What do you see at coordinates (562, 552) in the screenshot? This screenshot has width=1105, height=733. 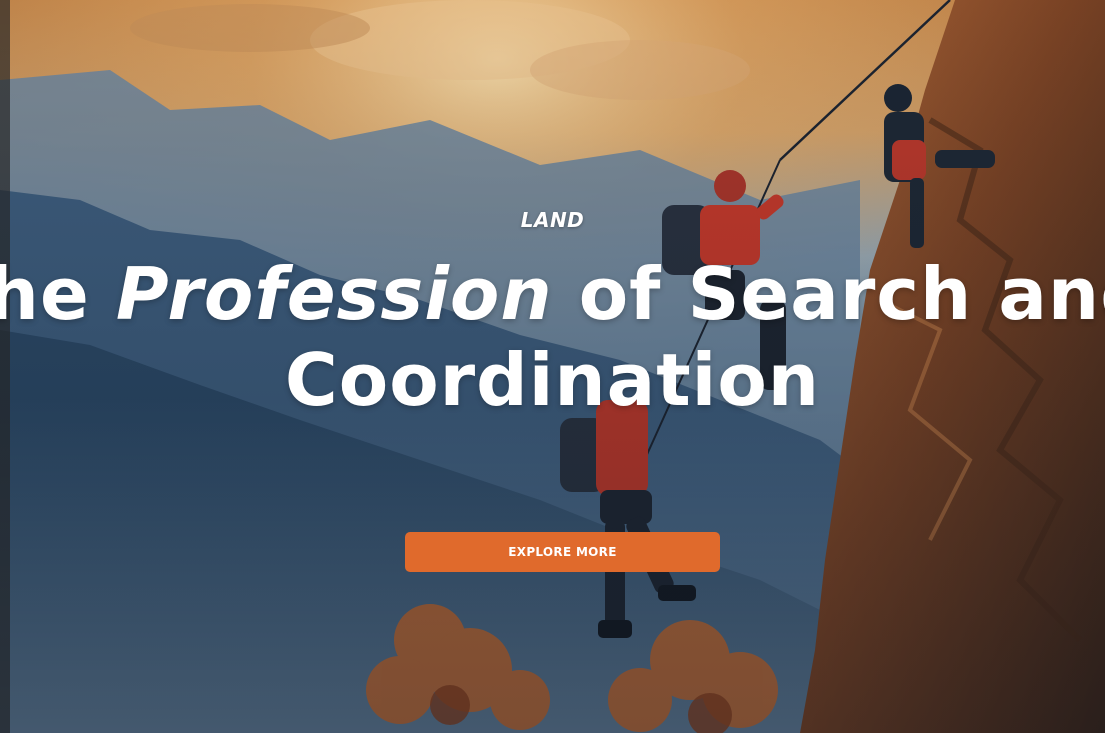 I see `explore-more-button: EXPLORE MORE` at bounding box center [562, 552].